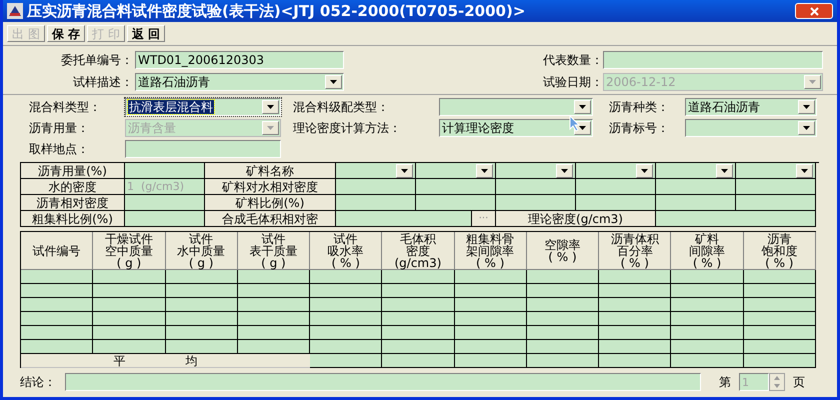 The image size is (840, 400). I want to click on dropdown-field: 计算理论密度, so click(516, 128).